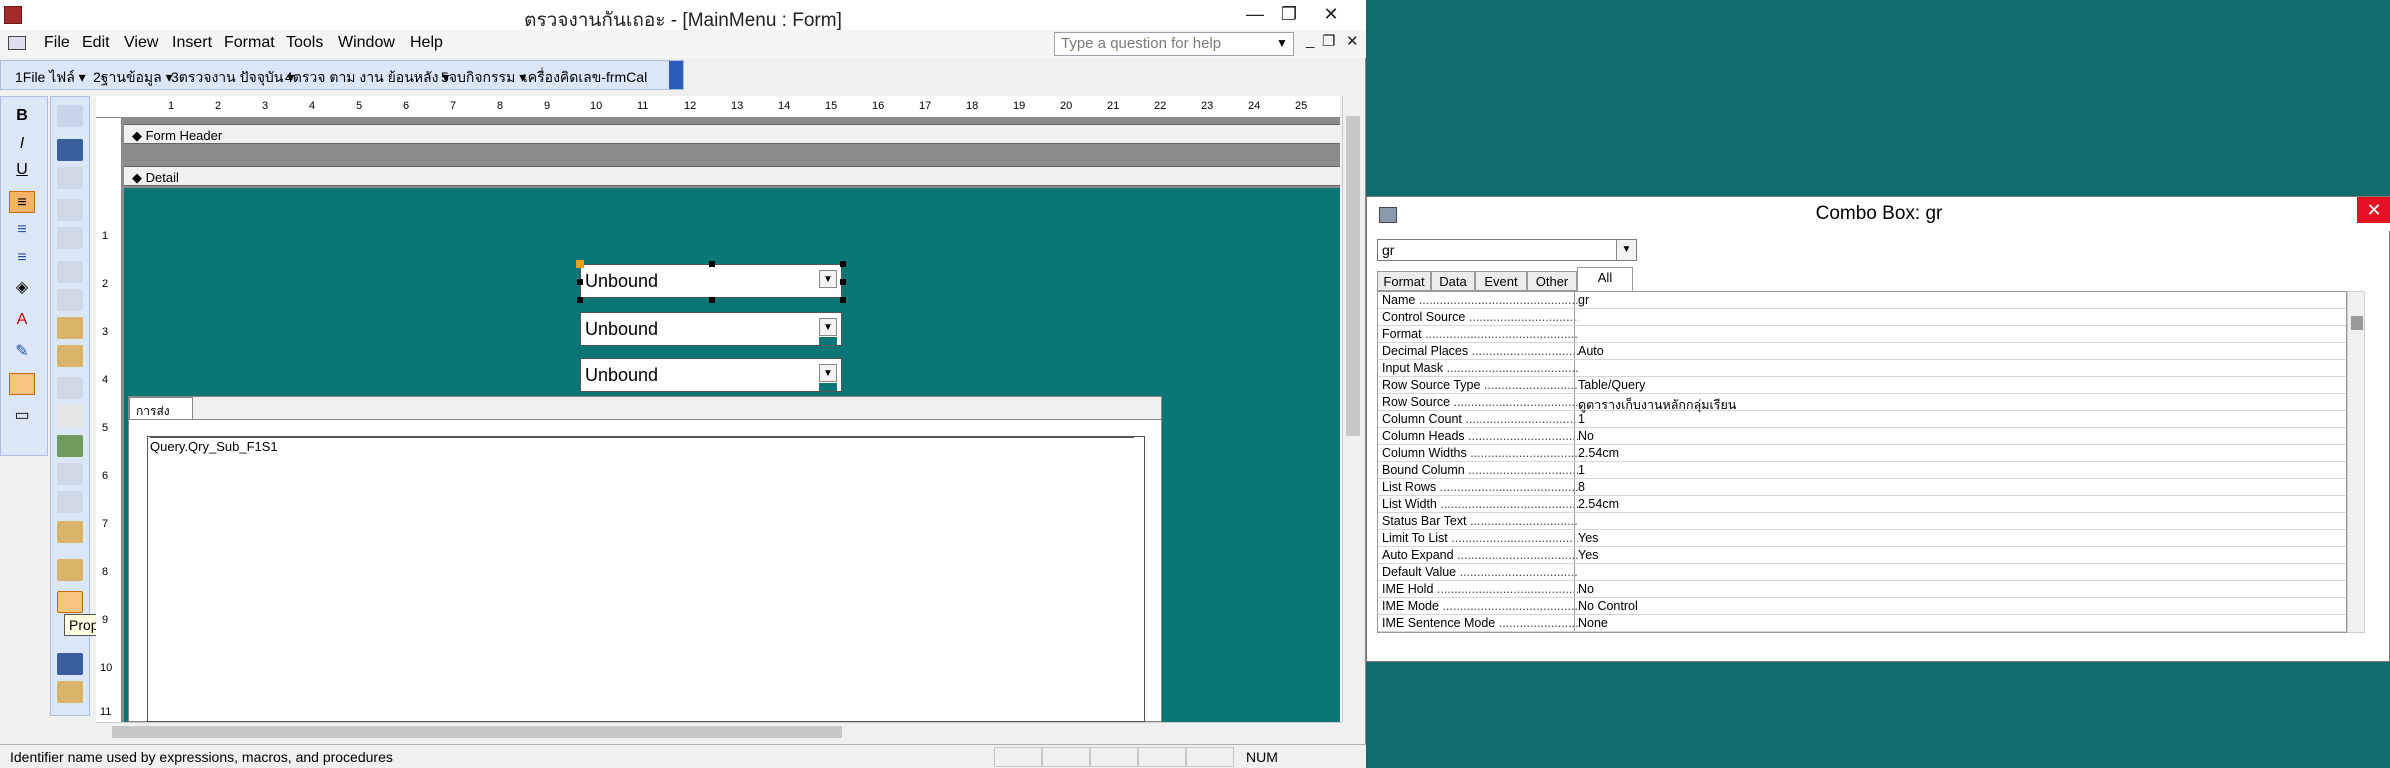 The width and height of the screenshot is (2390, 768). I want to click on view-icon, so click(70, 116).